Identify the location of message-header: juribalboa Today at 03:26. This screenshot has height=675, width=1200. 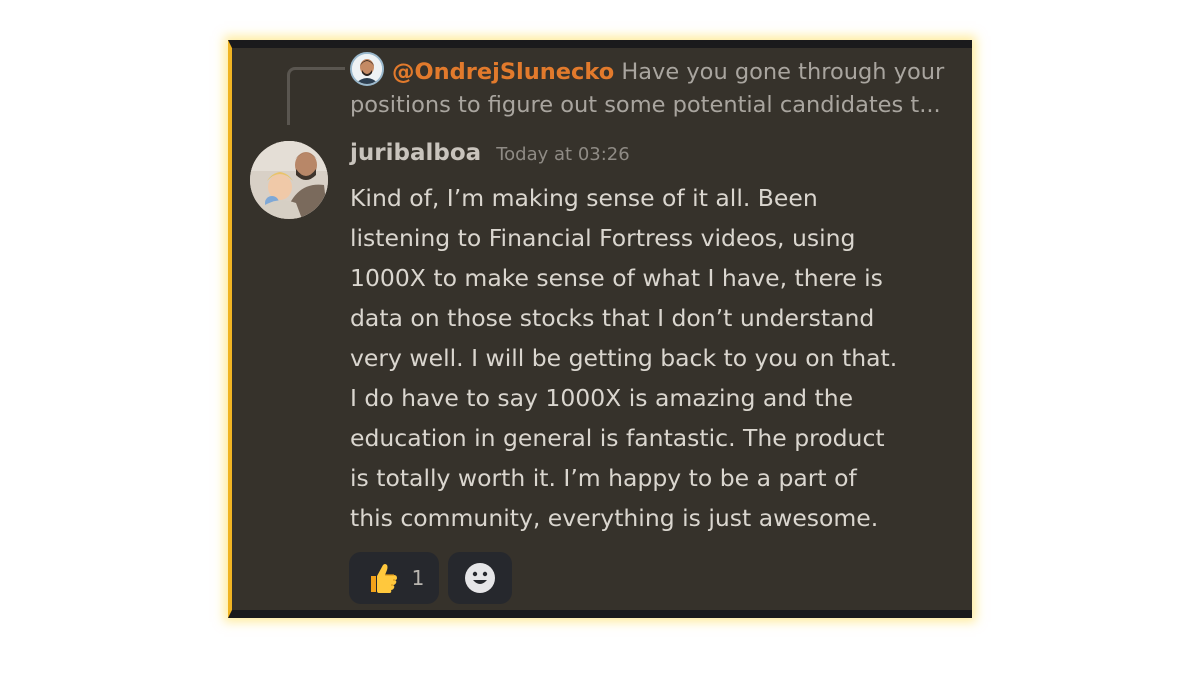
(490, 153).